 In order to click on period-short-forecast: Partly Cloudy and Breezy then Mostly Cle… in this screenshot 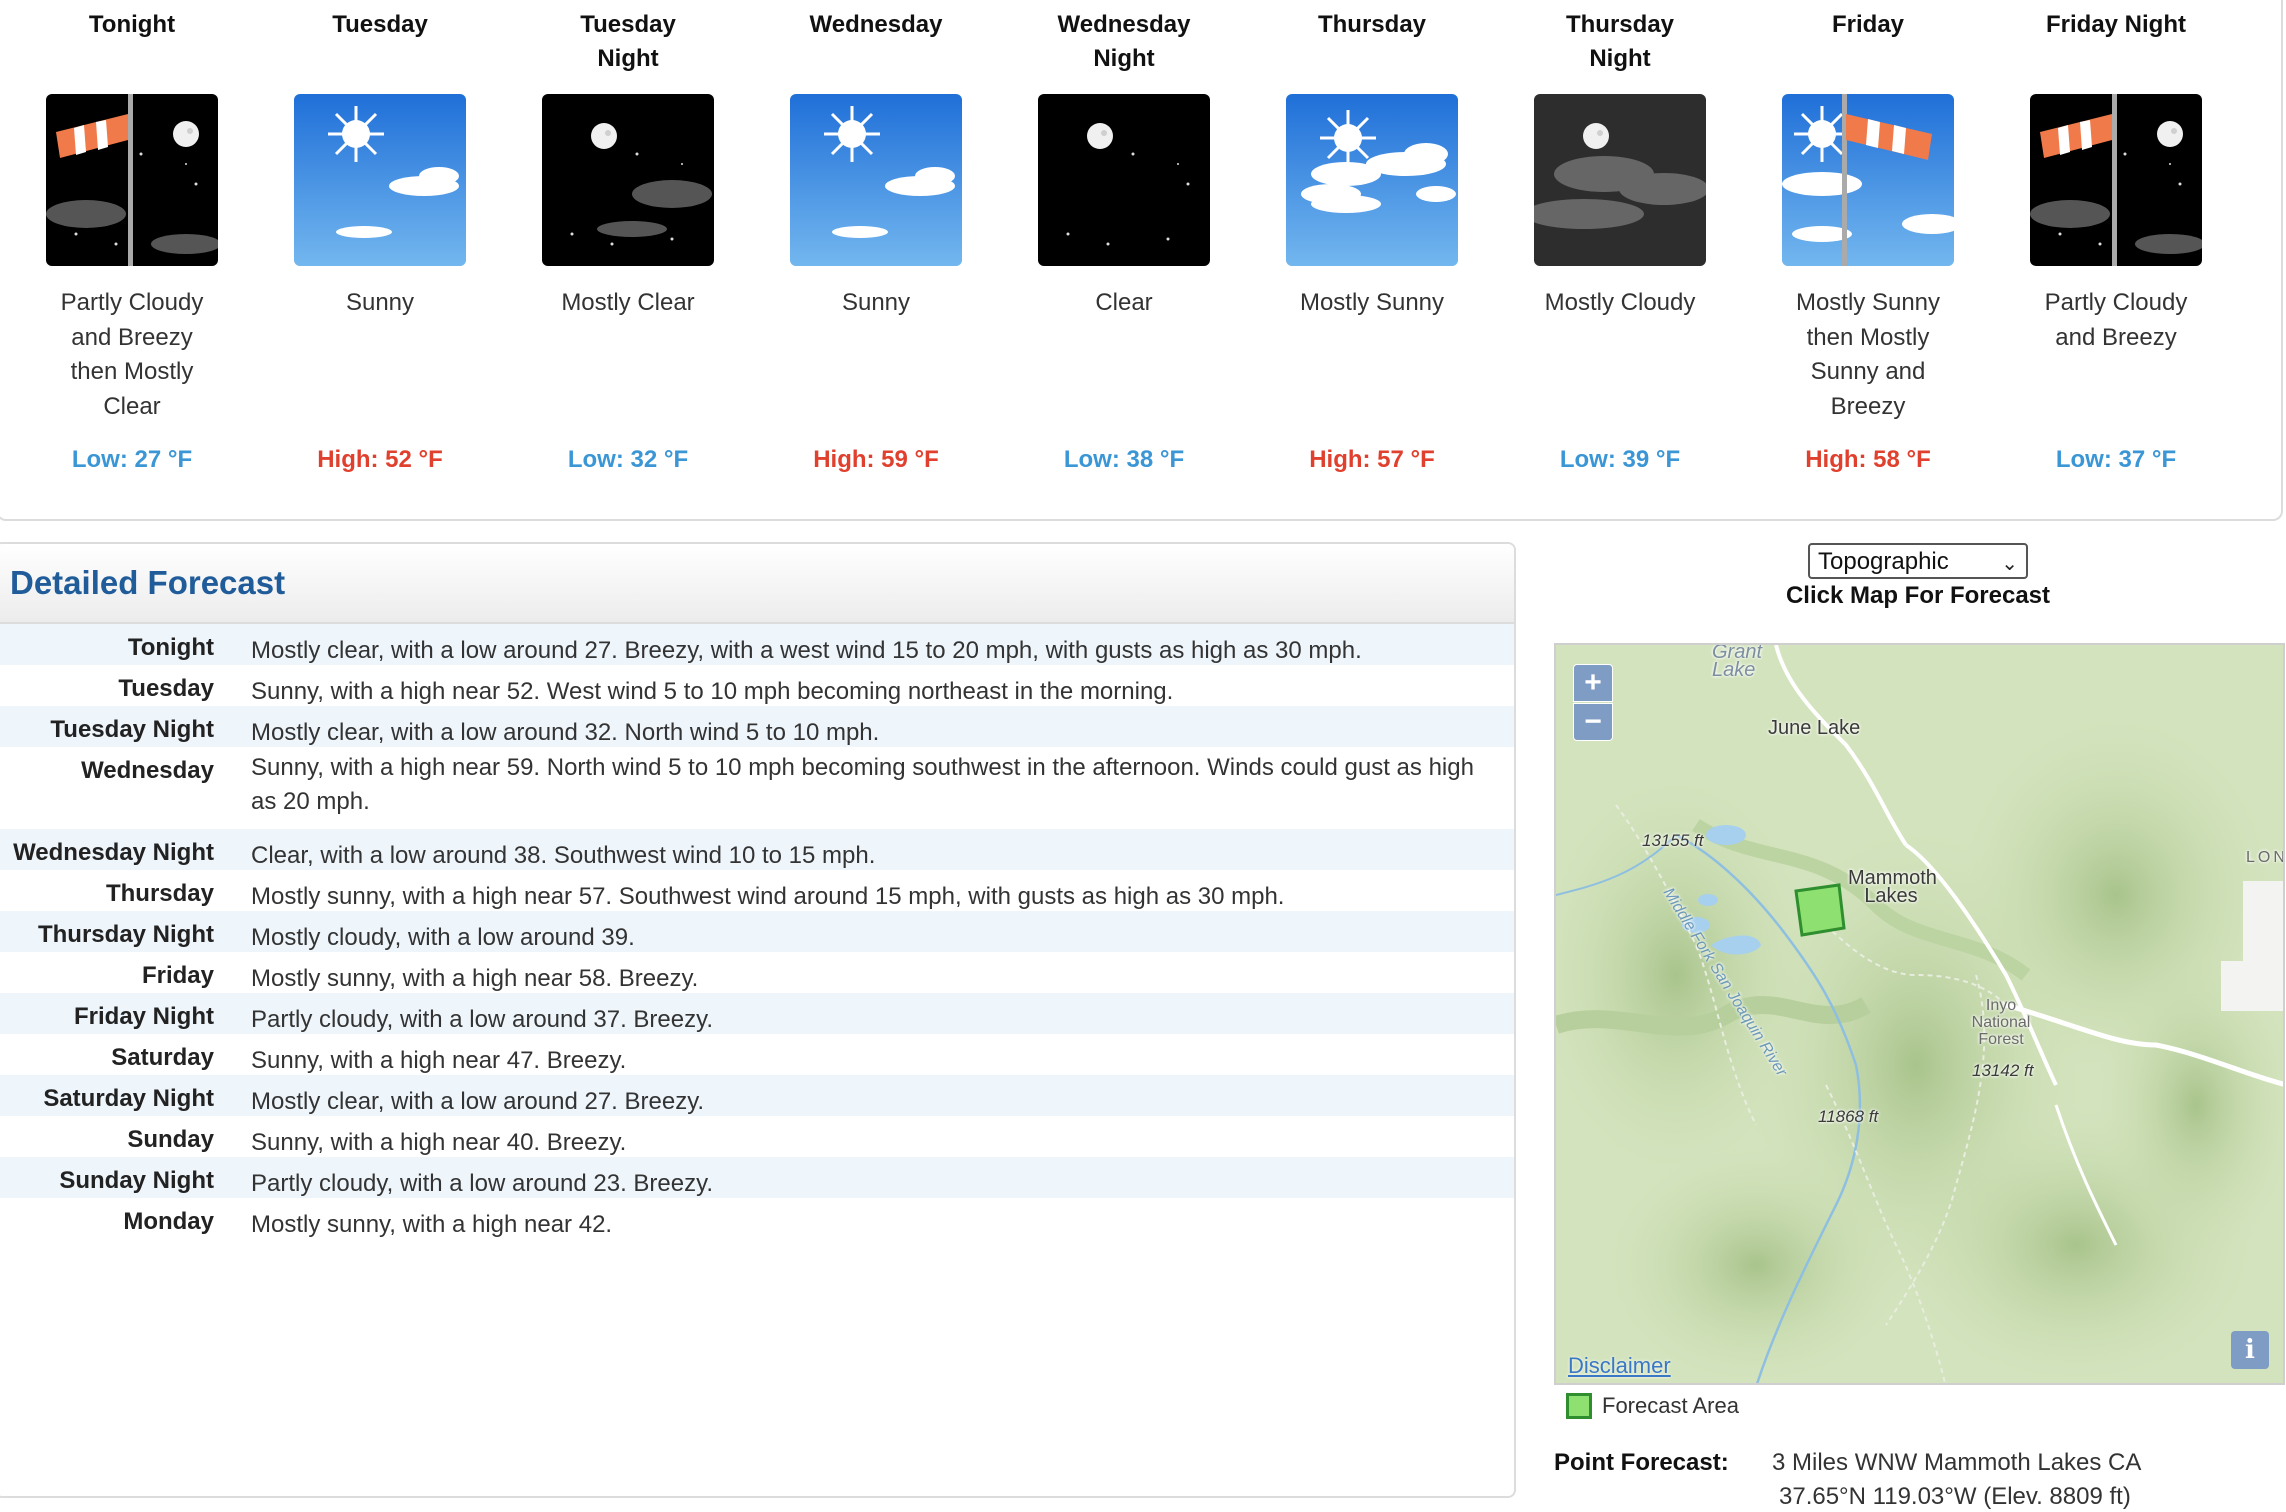, I will do `click(132, 354)`.